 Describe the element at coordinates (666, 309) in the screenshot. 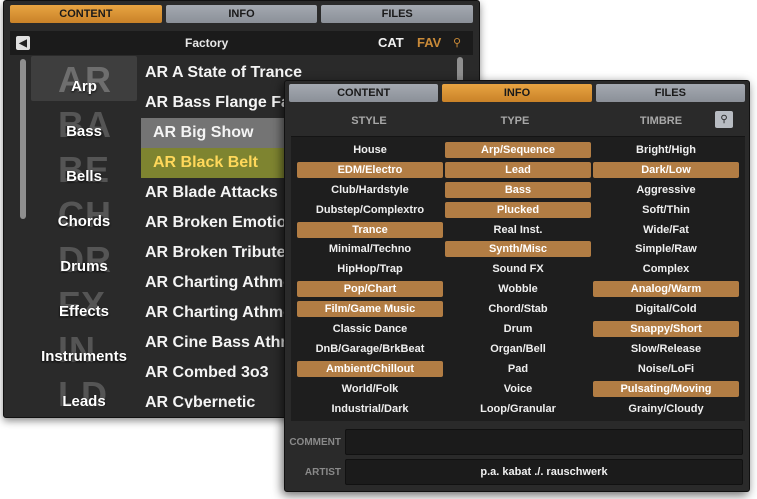

I see `timbre-tag: Digital/Cold` at that location.